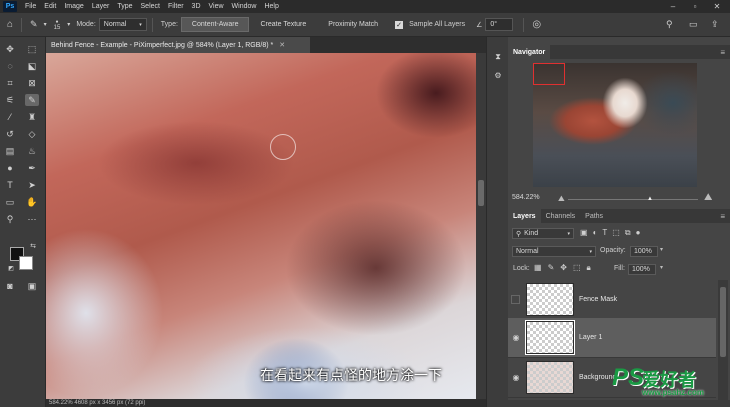 The width and height of the screenshot is (730, 407). I want to click on zoom-slider-handle: ▲, so click(650, 199).